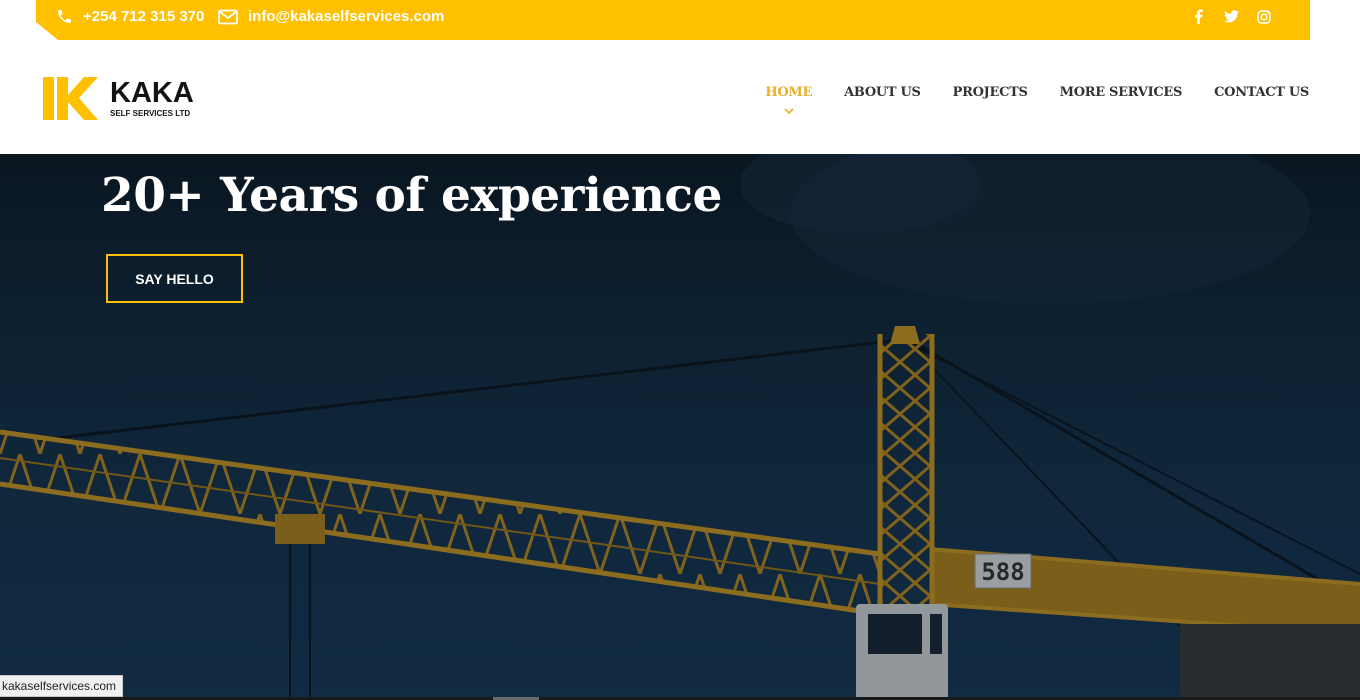 This screenshot has width=1360, height=700. Describe the element at coordinates (1198, 17) in the screenshot. I see `facebook-icon` at that location.